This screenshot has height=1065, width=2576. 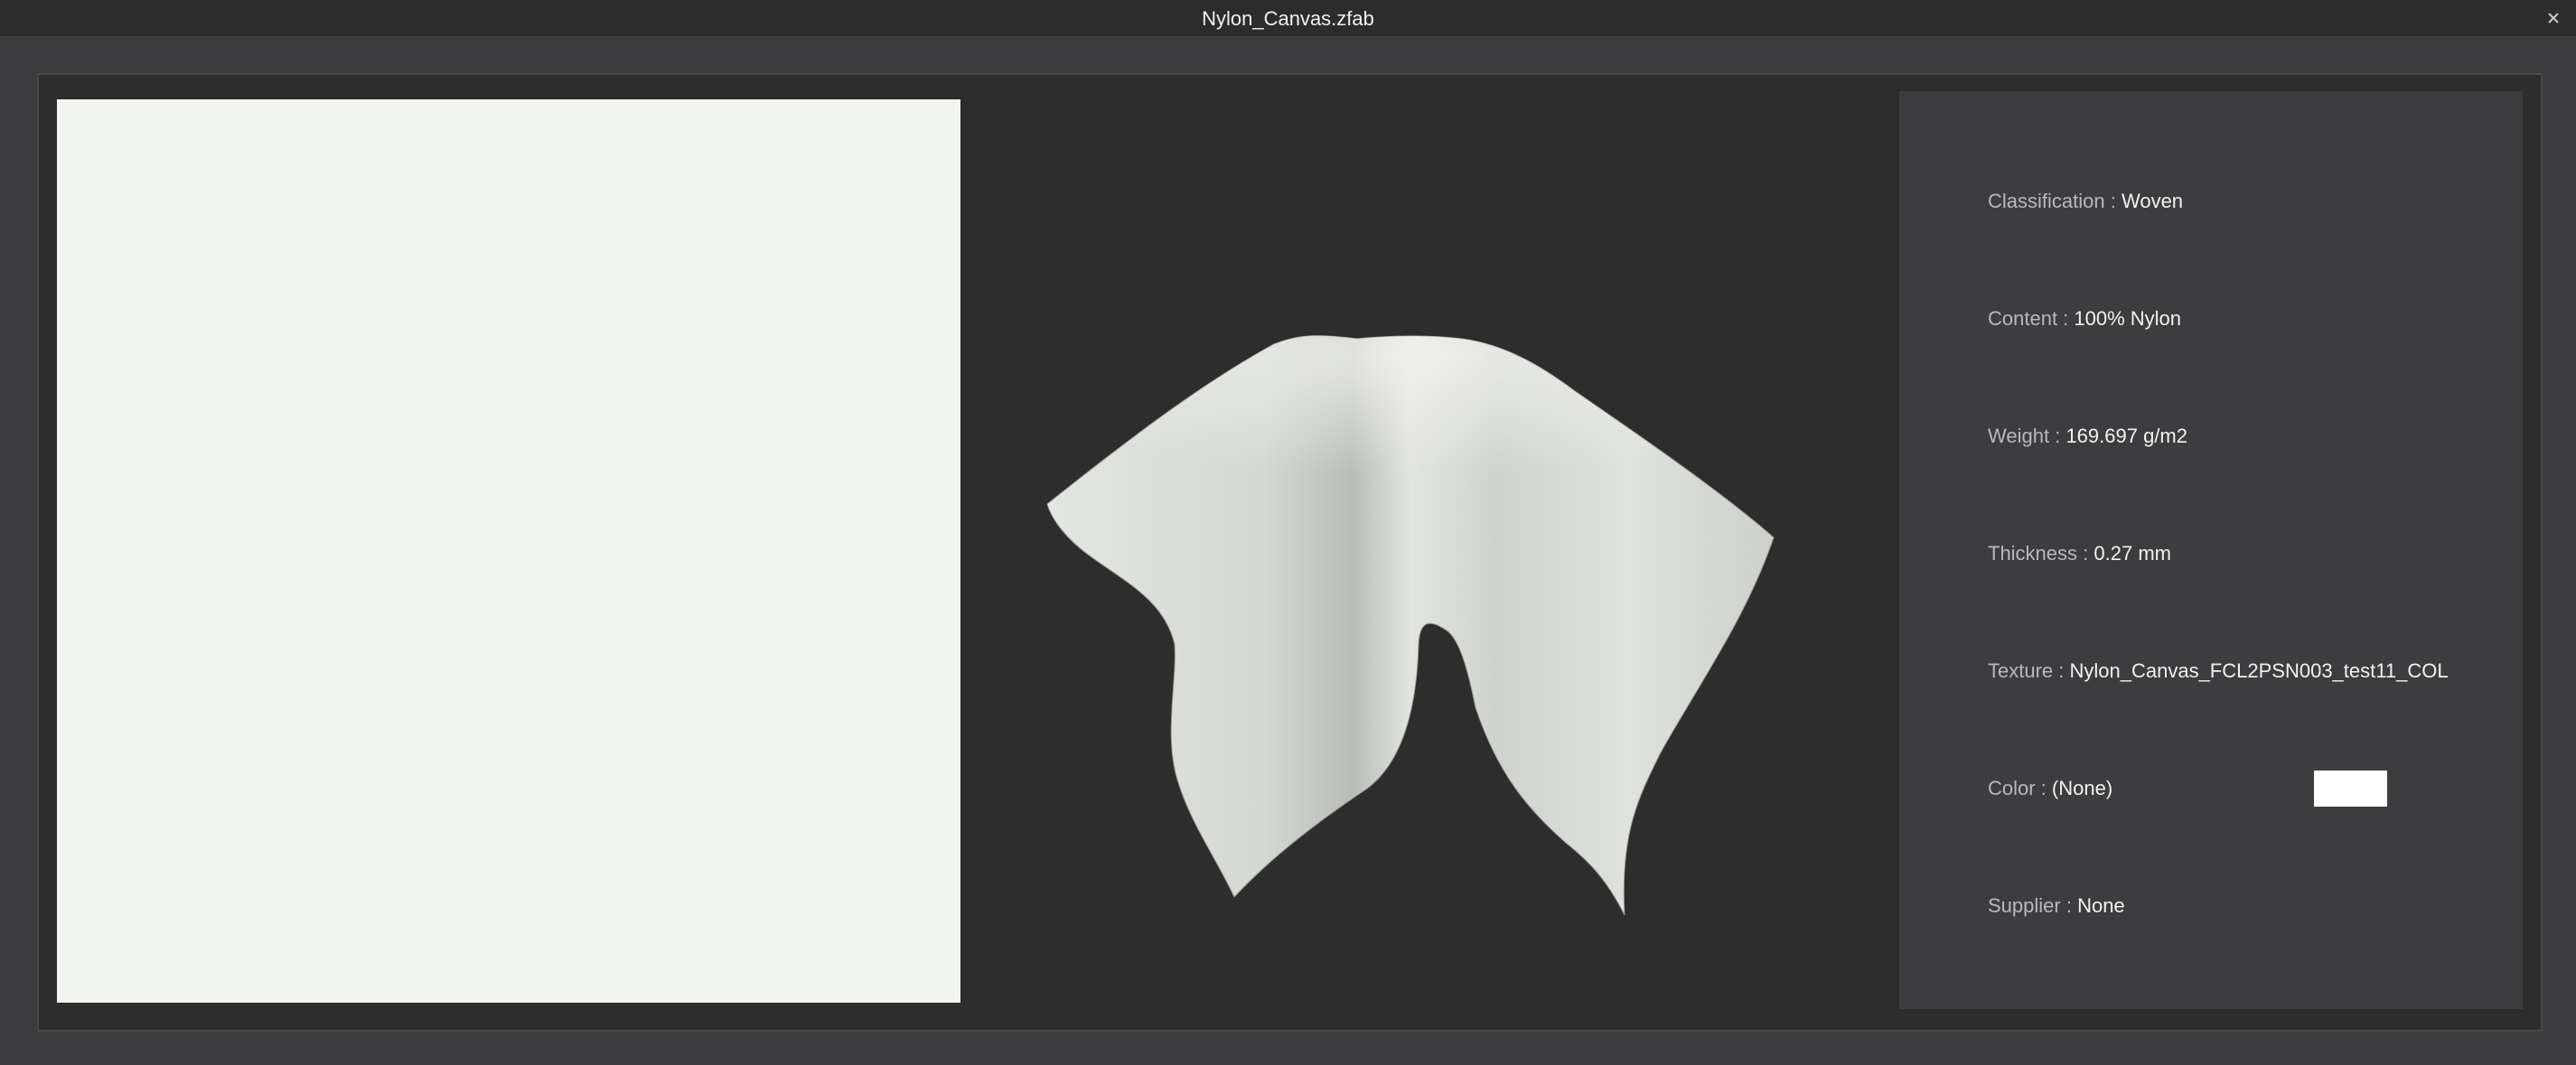 What do you see at coordinates (2132, 553) in the screenshot?
I see `property-value: 0.27 mm` at bounding box center [2132, 553].